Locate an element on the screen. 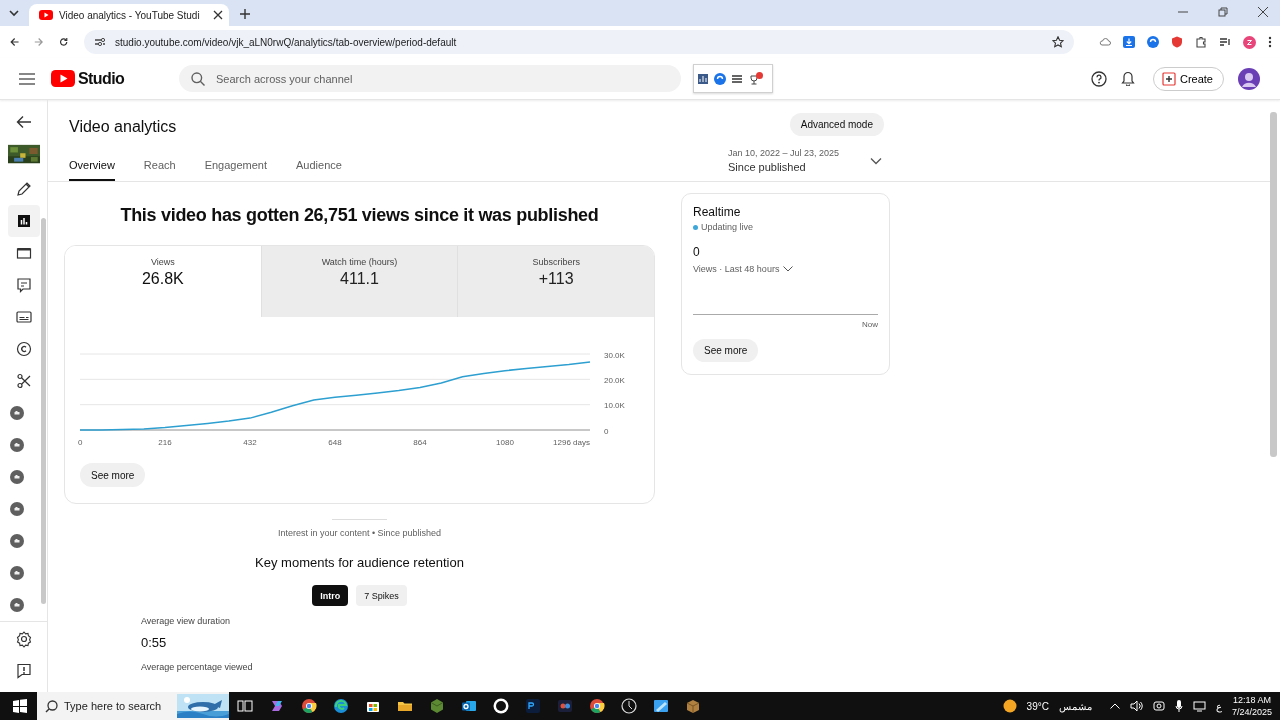  x-tick-label: 1080 is located at coordinates (505, 442).